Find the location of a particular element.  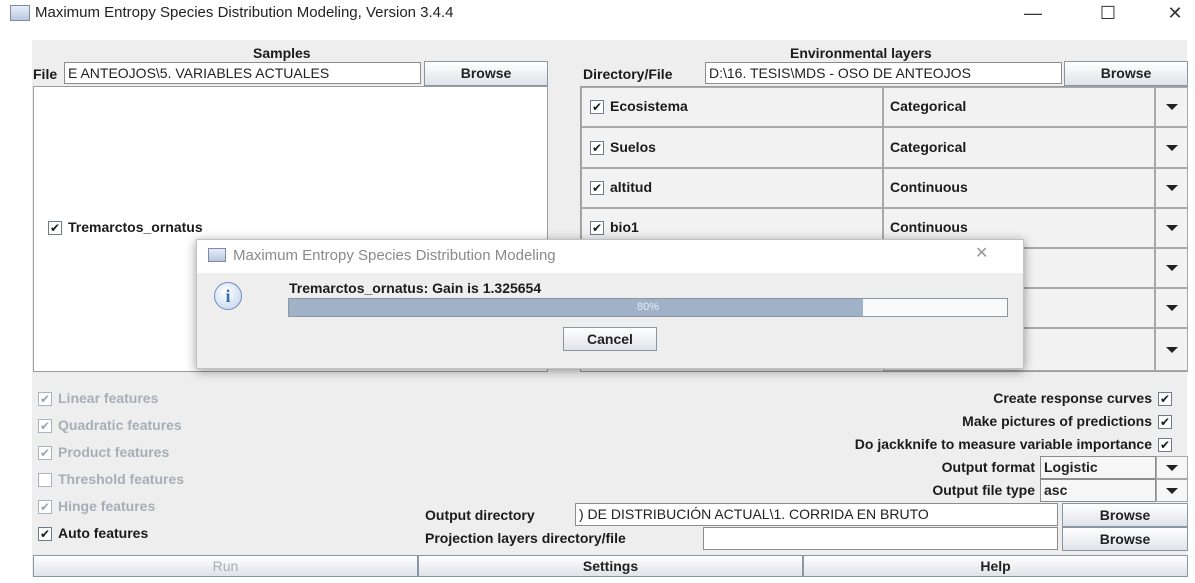

output-directory-label: Output directory is located at coordinates (480, 515).